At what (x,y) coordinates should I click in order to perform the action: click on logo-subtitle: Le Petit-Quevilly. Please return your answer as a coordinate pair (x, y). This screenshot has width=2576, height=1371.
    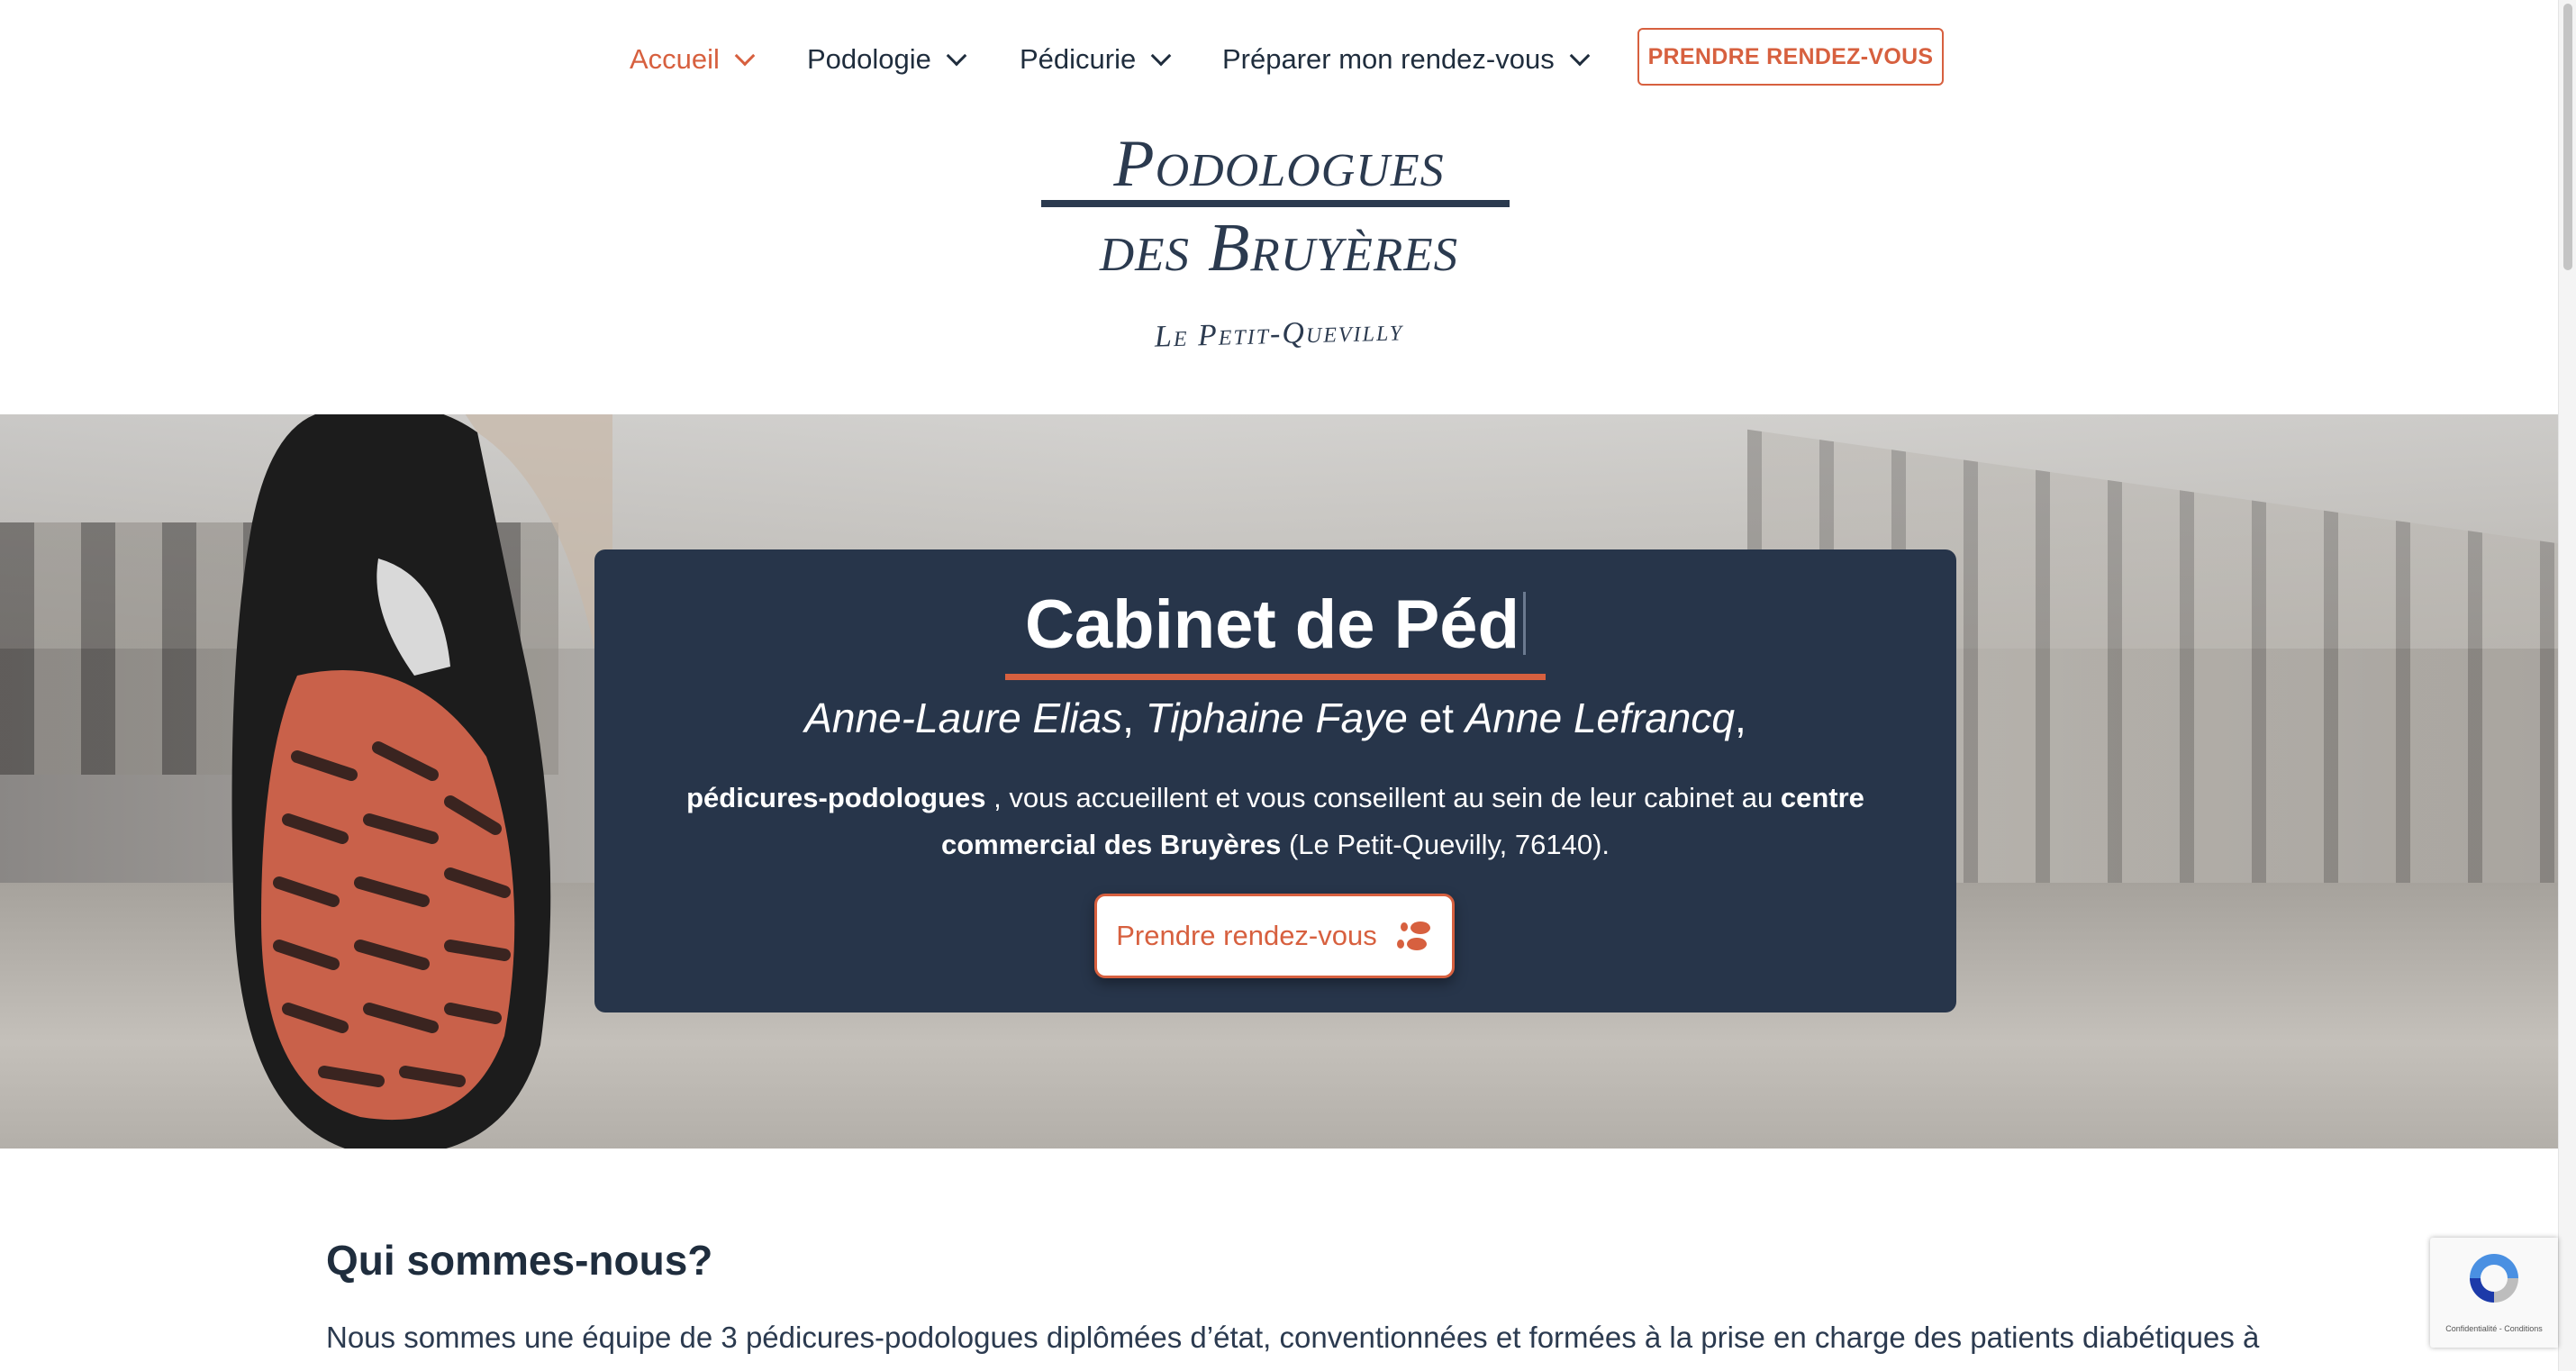
    Looking at the image, I should click on (1279, 333).